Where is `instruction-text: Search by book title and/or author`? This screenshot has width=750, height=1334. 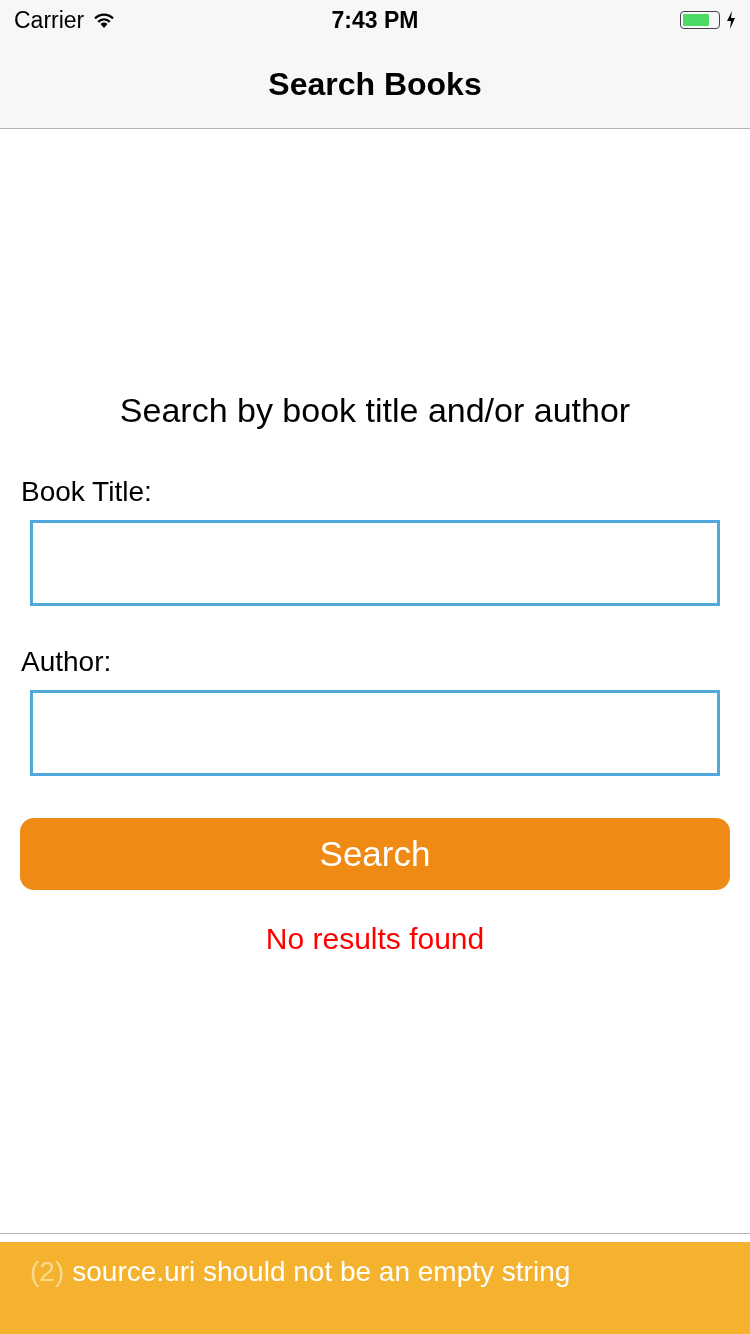
instruction-text: Search by book title and/or author is located at coordinates (375, 410).